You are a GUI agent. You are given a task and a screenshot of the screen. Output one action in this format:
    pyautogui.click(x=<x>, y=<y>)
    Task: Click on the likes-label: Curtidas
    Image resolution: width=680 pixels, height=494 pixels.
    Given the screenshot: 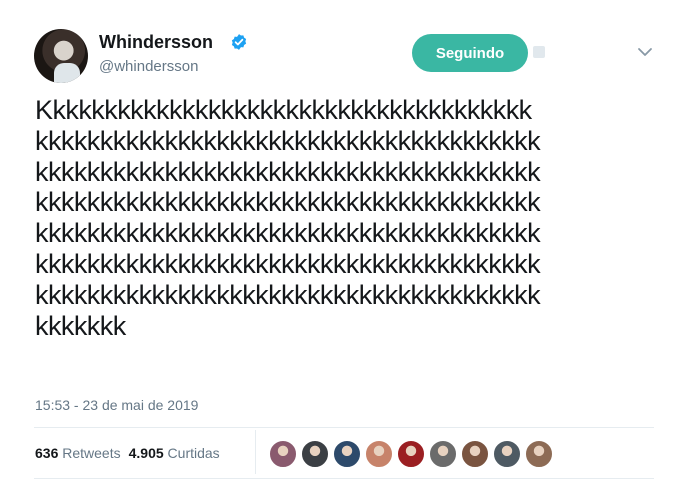 What is the action you would take?
    pyautogui.click(x=193, y=453)
    